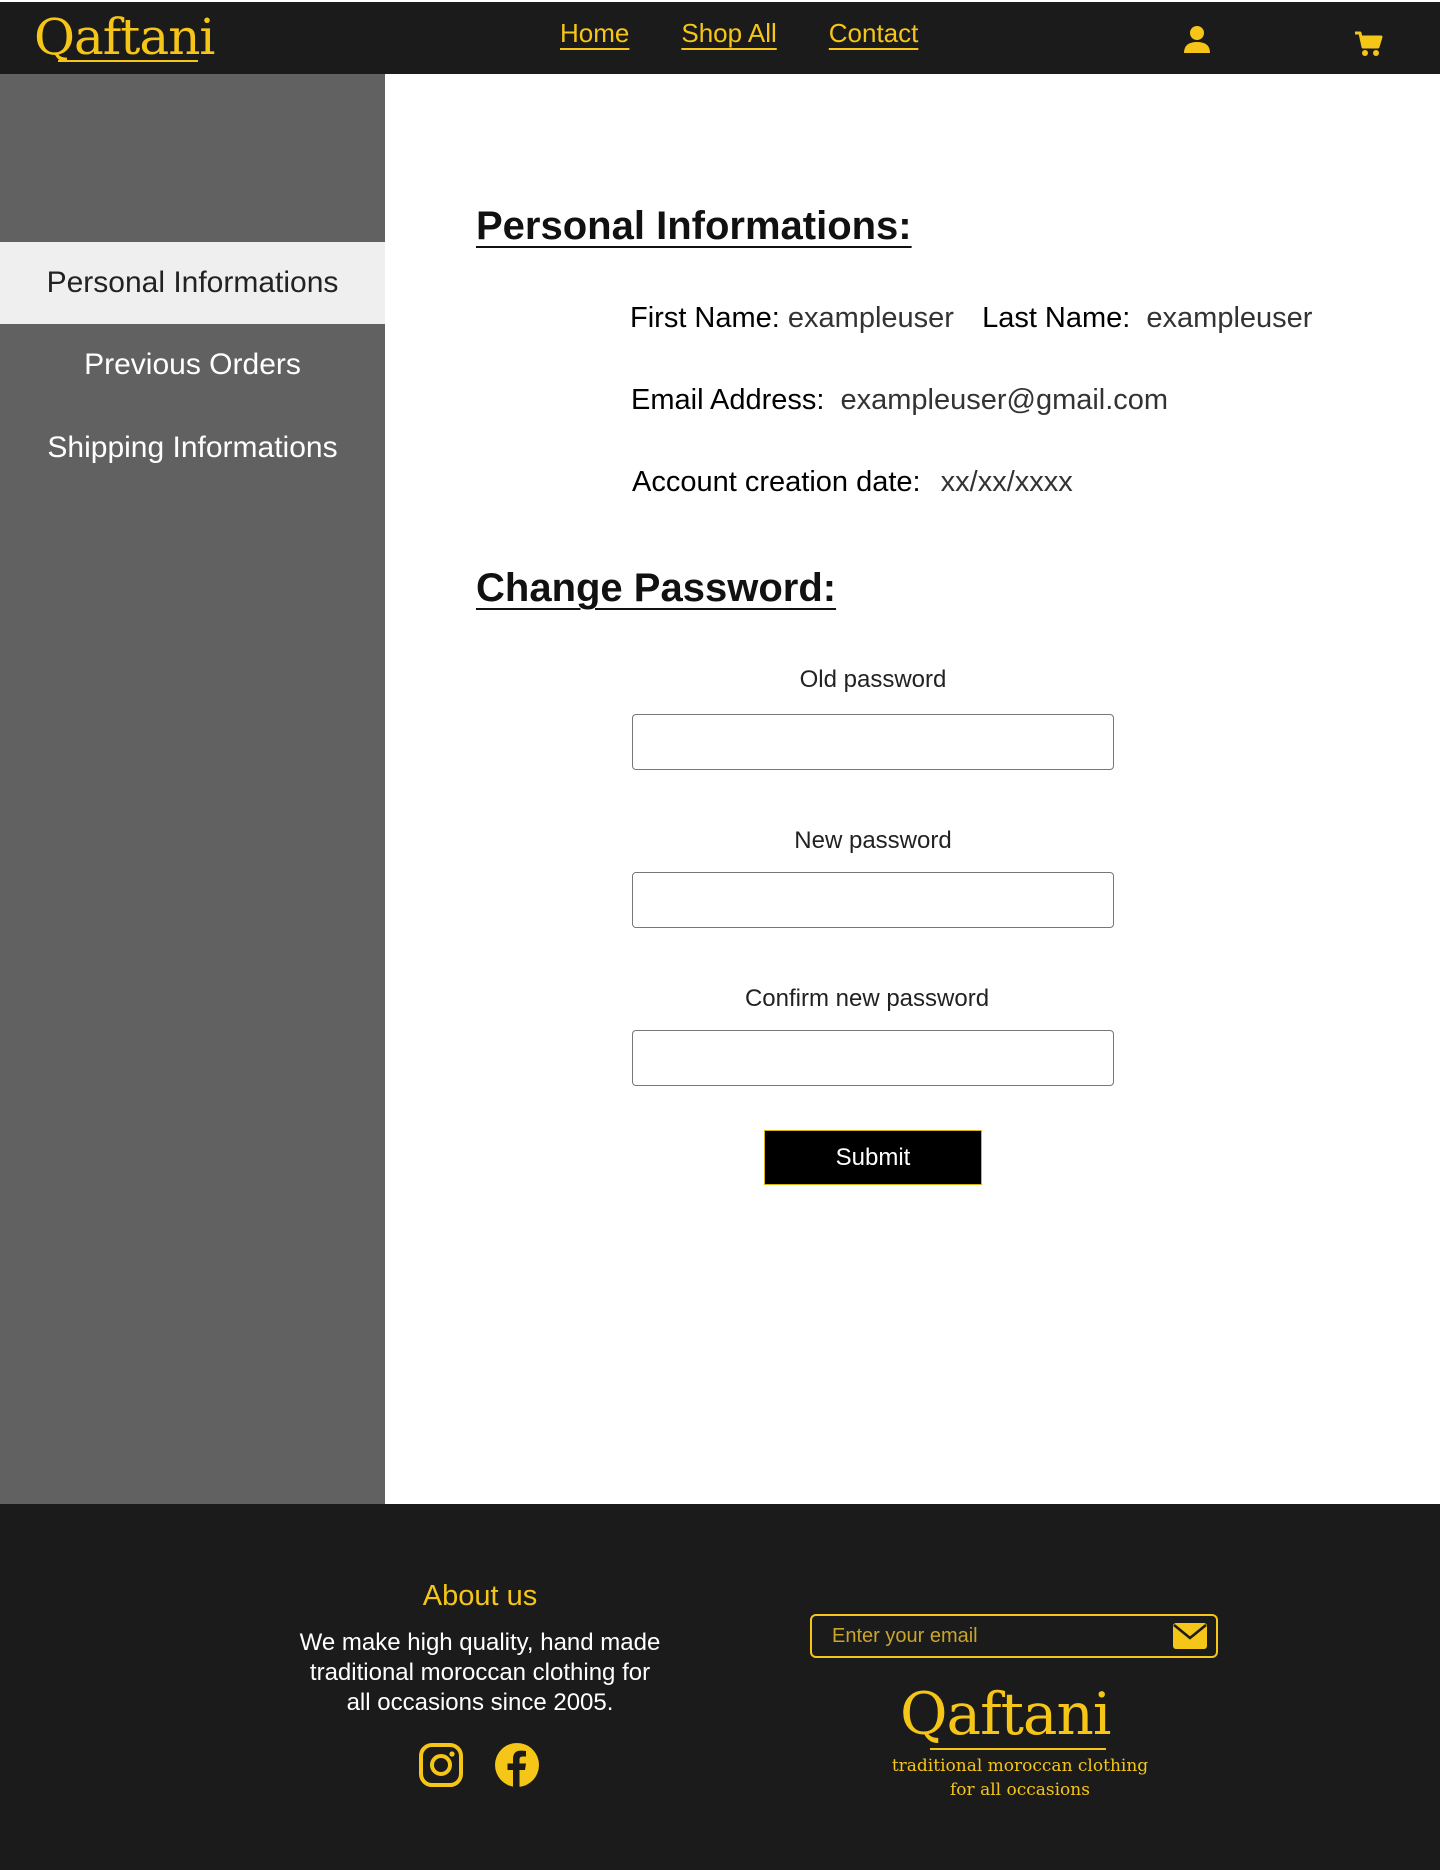 The height and width of the screenshot is (1870, 1440). I want to click on user-icon, so click(1197, 39).